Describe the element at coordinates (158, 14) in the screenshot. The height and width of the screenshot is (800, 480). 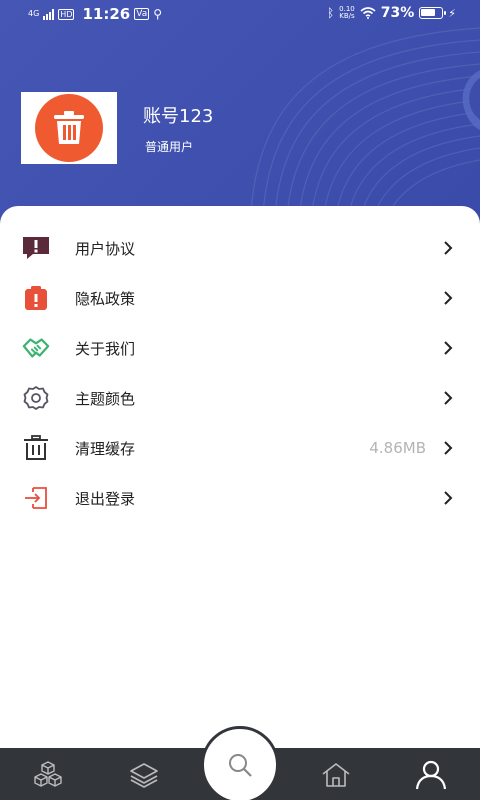
I see `usb-icon: ⚲` at that location.